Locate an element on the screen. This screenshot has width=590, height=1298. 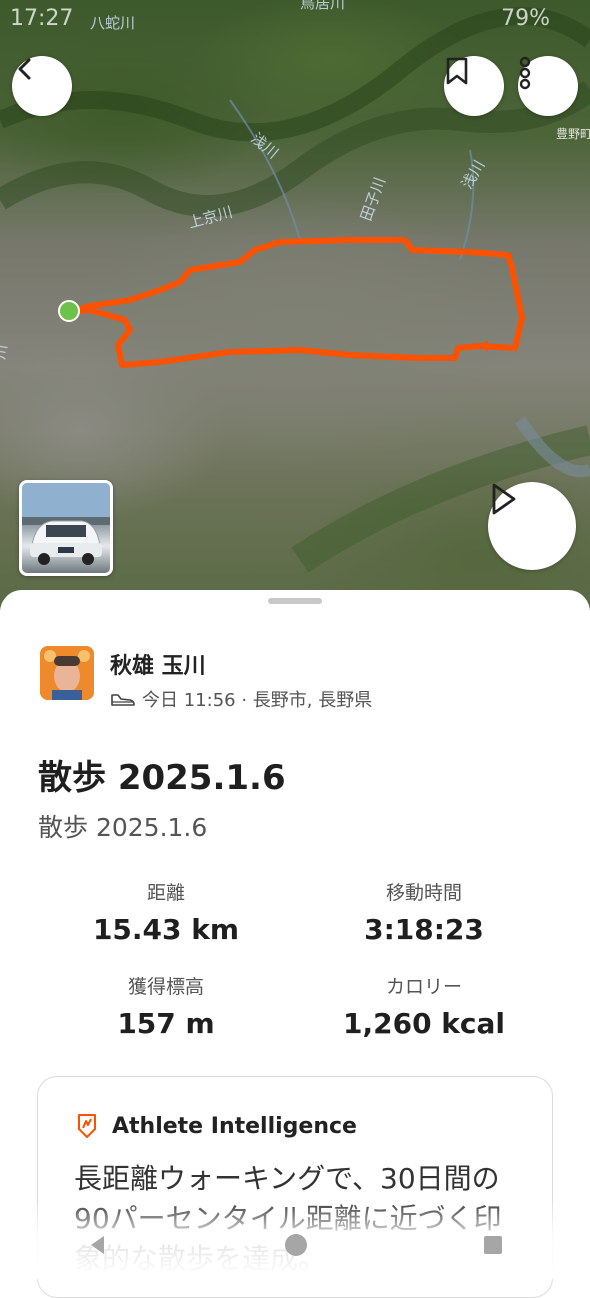
sheet-drag-handle is located at coordinates (295, 601).